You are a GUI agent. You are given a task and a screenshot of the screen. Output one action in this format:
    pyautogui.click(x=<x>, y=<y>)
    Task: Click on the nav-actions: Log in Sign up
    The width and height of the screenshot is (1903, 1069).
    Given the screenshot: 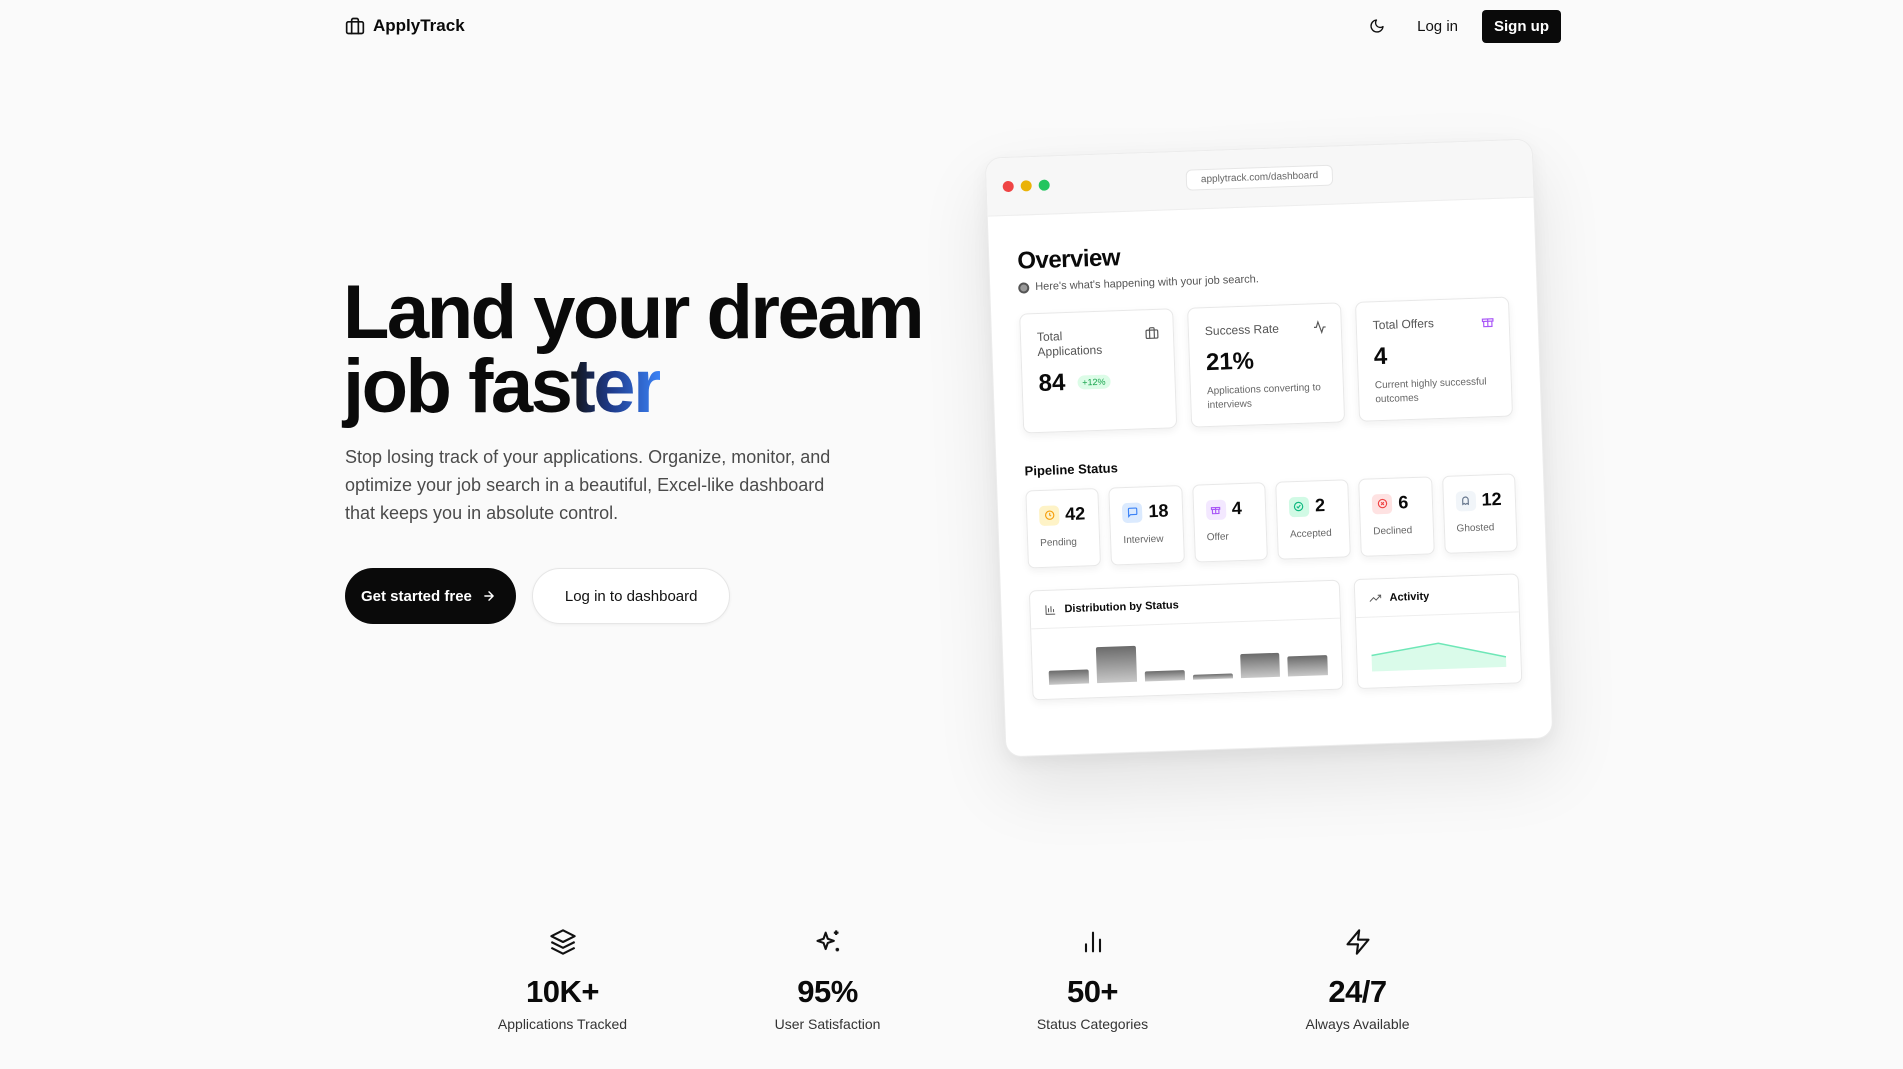 What is the action you would take?
    pyautogui.click(x=1461, y=26)
    